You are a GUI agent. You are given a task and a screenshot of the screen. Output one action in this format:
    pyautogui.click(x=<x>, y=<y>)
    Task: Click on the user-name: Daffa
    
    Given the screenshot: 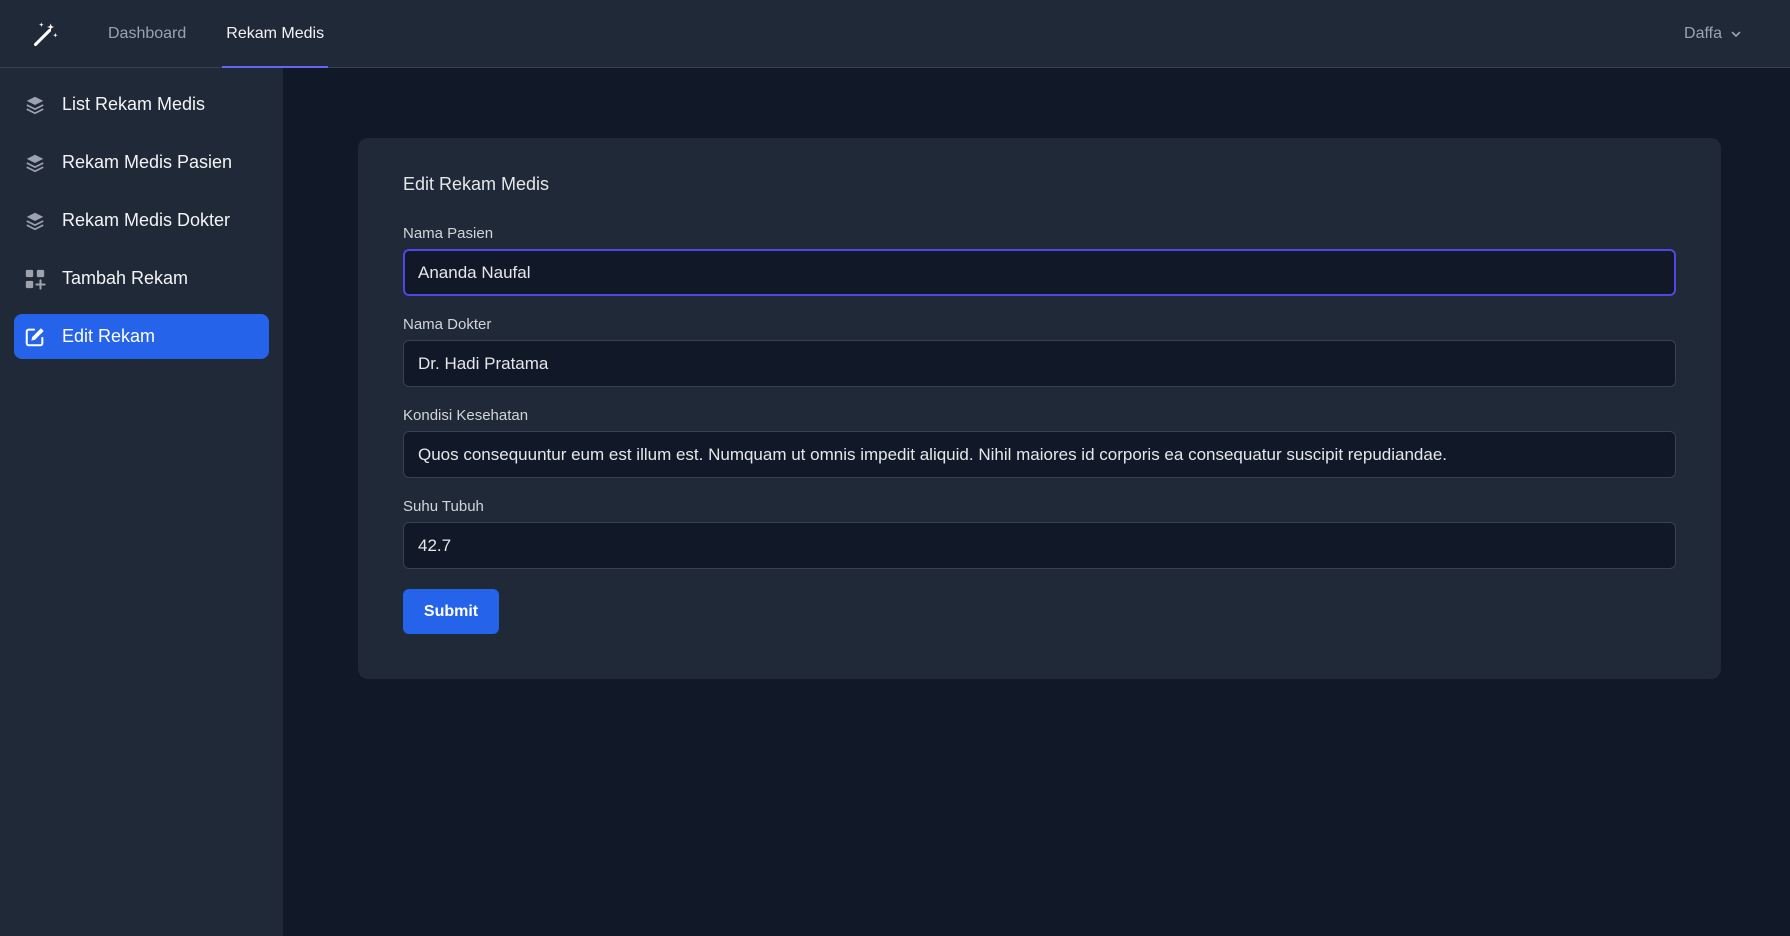 What is the action you would take?
    pyautogui.click(x=1703, y=33)
    